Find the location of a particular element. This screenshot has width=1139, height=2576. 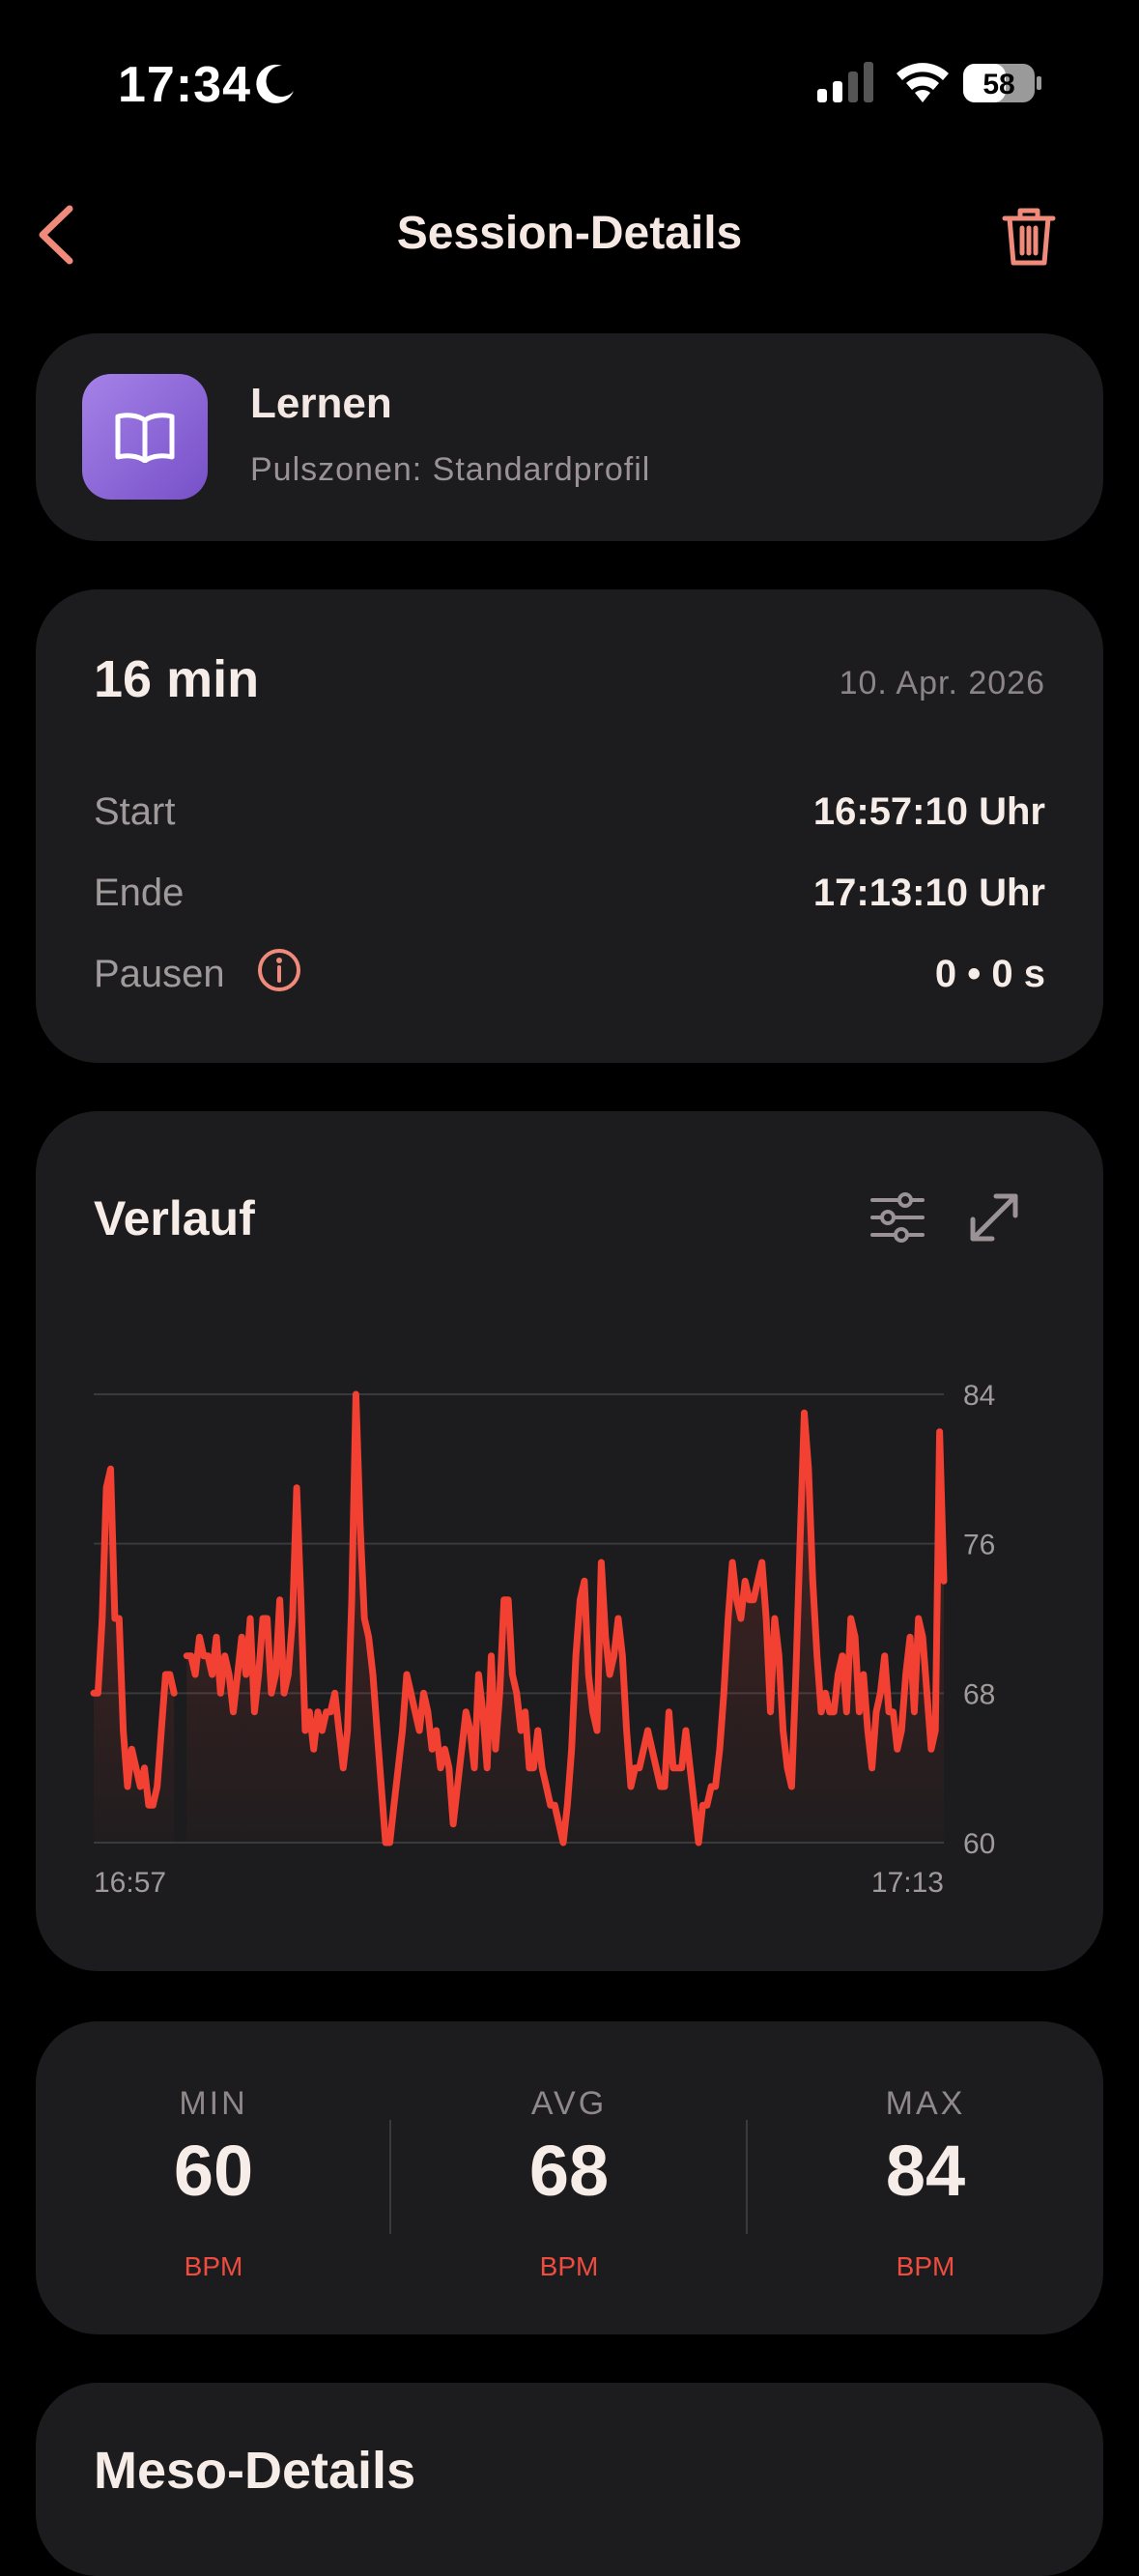

stat-min-value: 60 is located at coordinates (213, 2171).